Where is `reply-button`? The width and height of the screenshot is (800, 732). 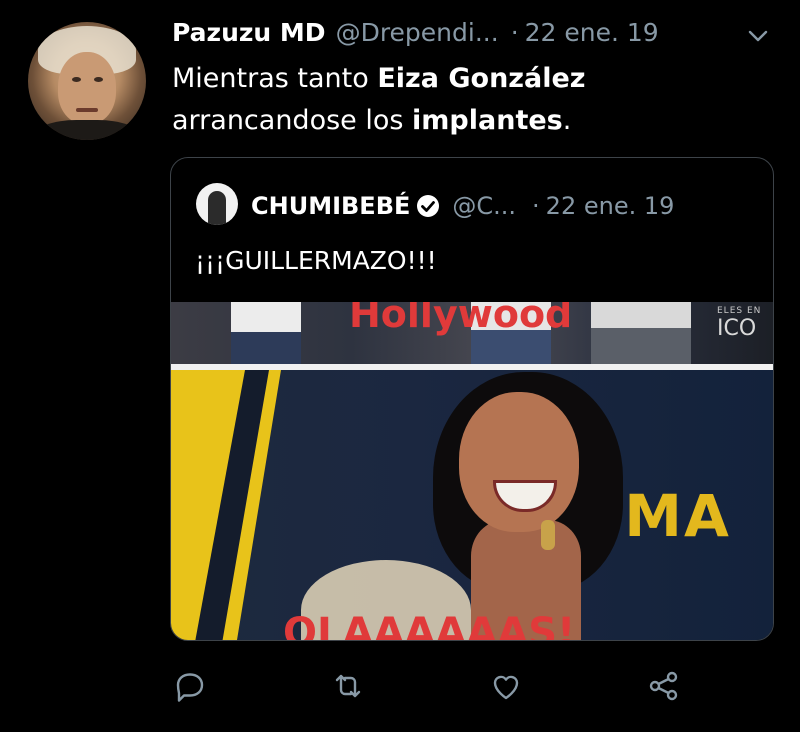
reply-button is located at coordinates (190, 686).